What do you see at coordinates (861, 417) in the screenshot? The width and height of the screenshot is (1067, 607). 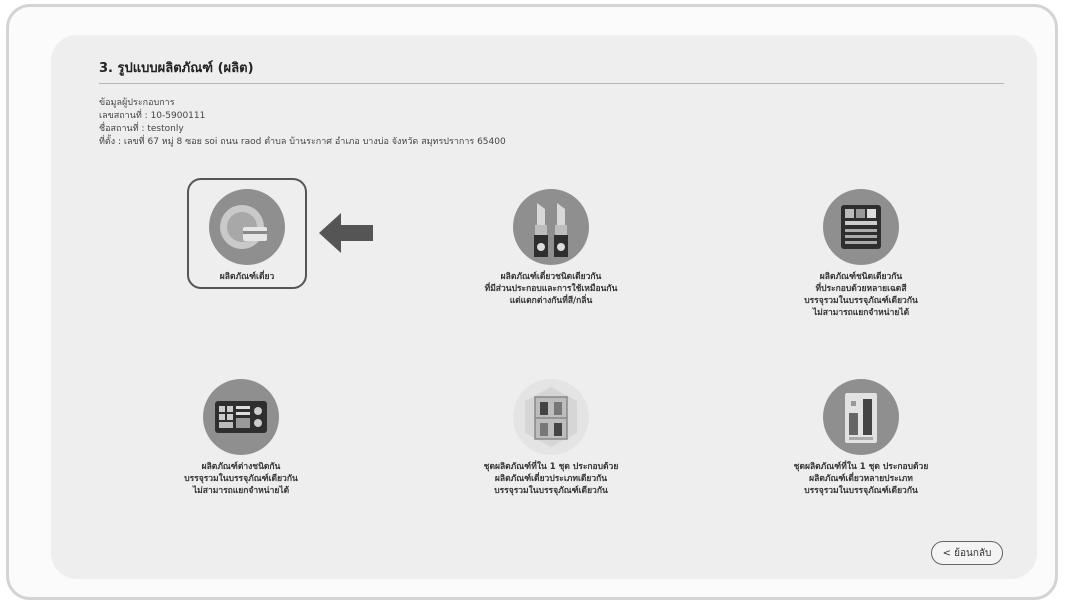 I see `product-set-icon` at bounding box center [861, 417].